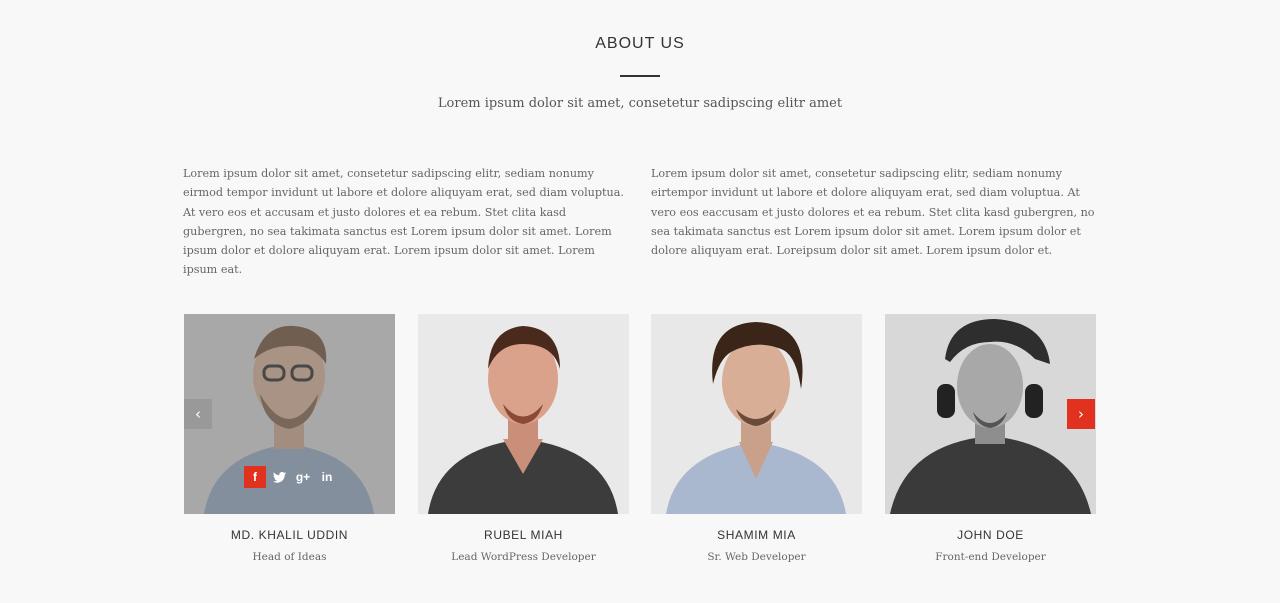  I want to click on member-name: MD. KHALIL UDDIN, so click(289, 535).